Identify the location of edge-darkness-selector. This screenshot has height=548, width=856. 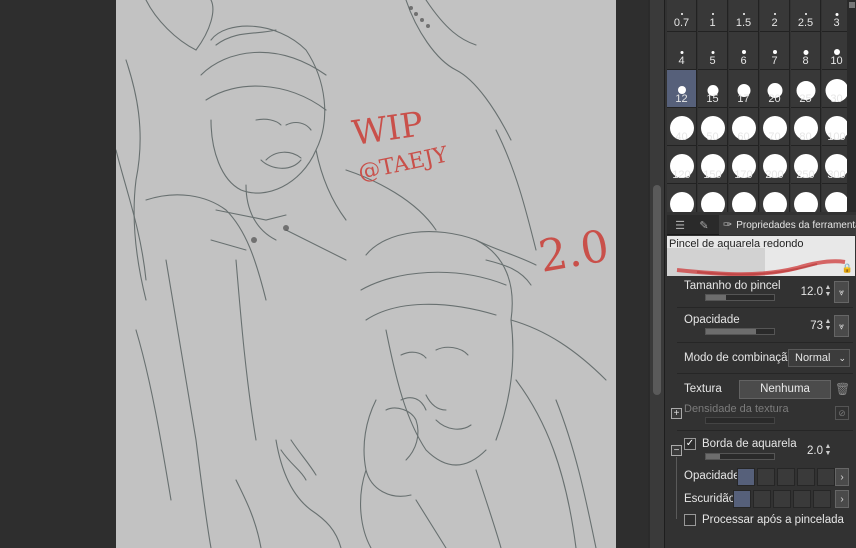
(783, 499).